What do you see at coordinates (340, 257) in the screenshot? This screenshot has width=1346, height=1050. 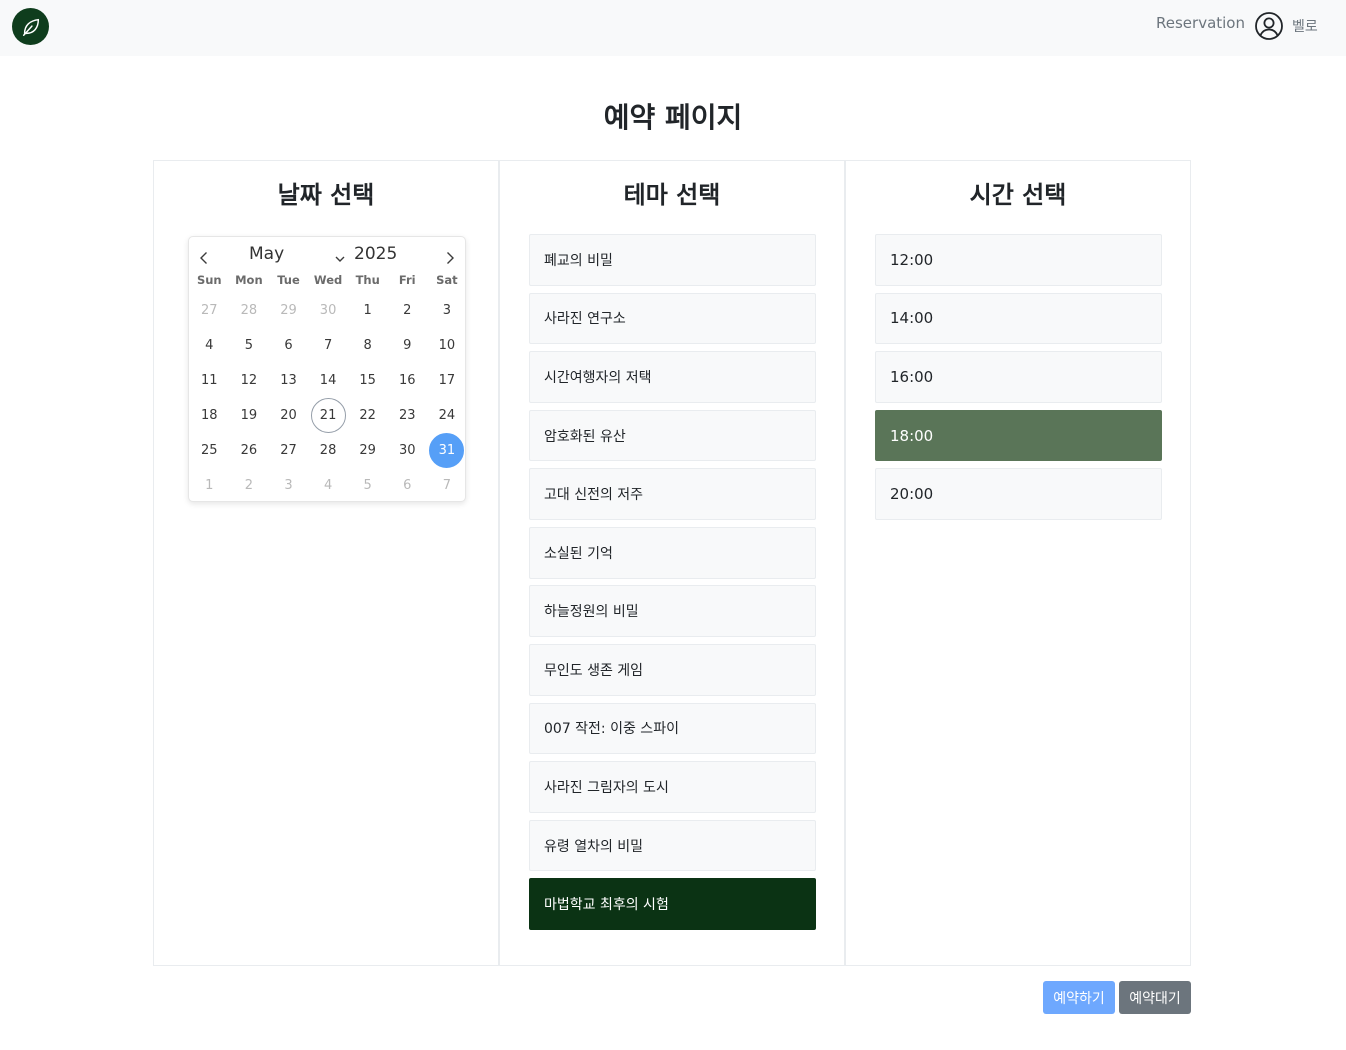 I see `month-dropdown-button` at bounding box center [340, 257].